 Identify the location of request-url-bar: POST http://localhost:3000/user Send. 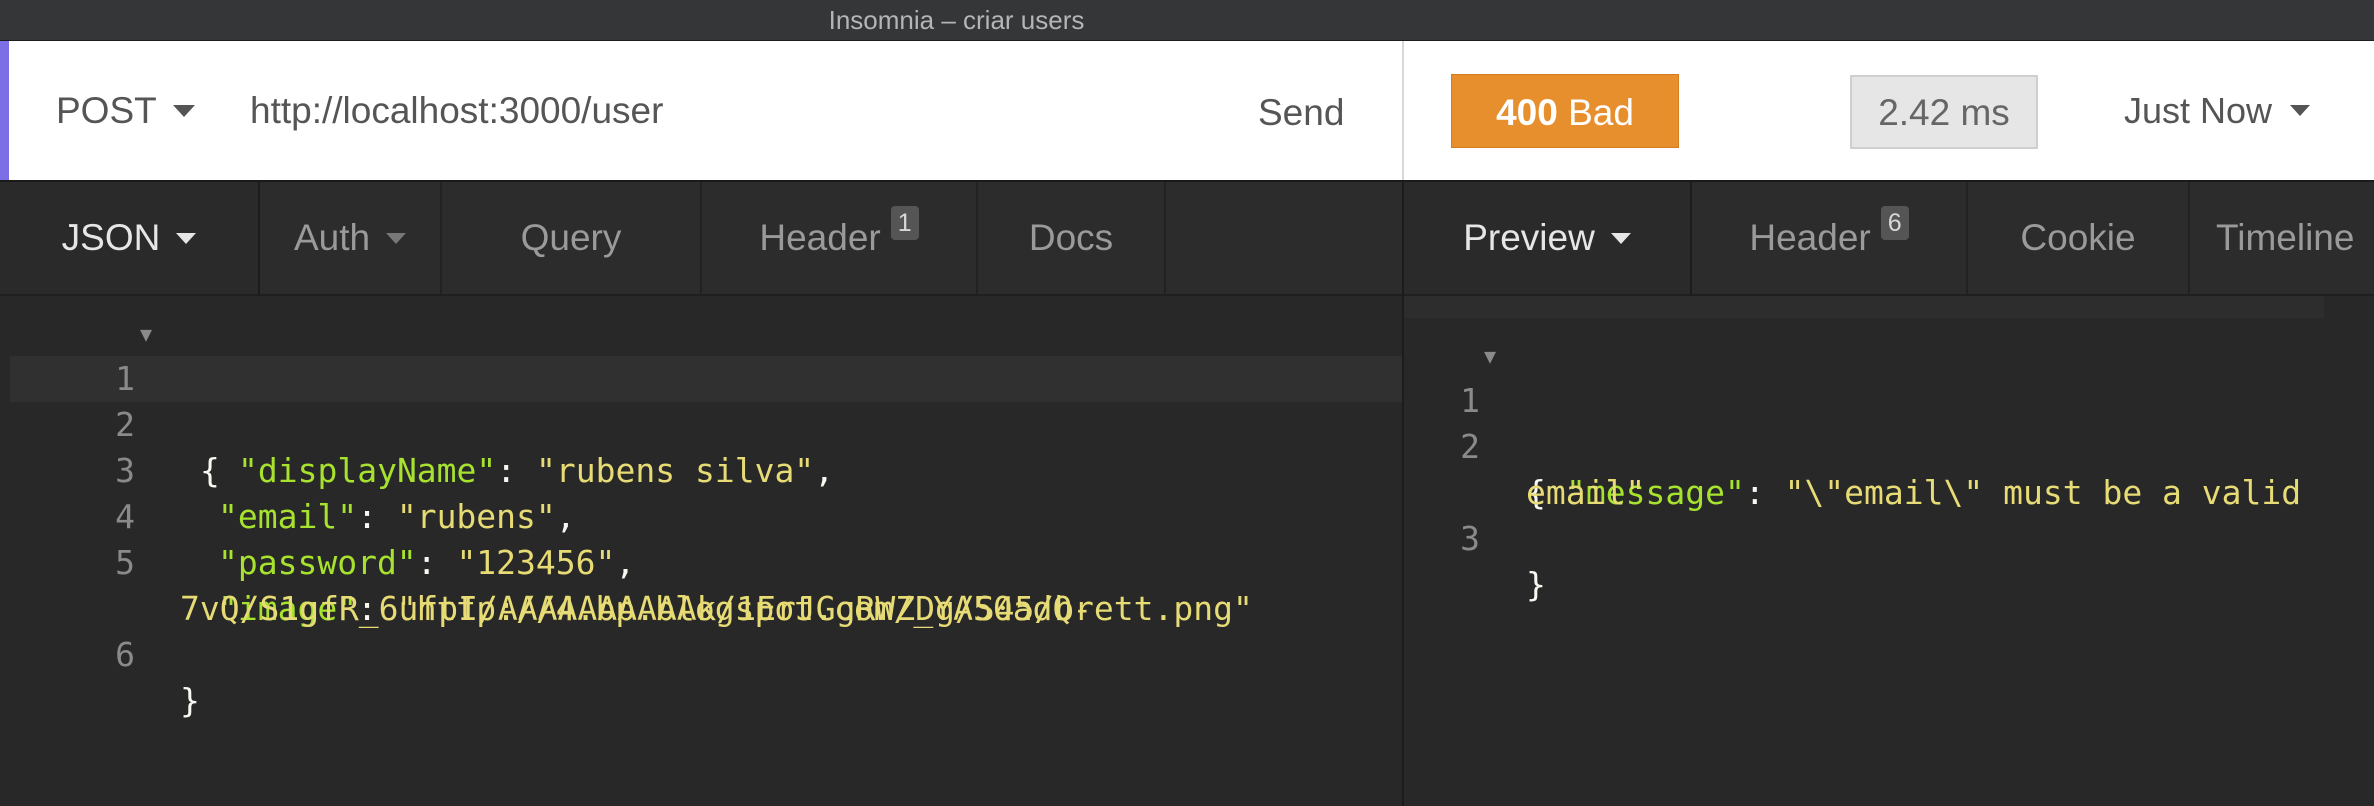
(702, 110).